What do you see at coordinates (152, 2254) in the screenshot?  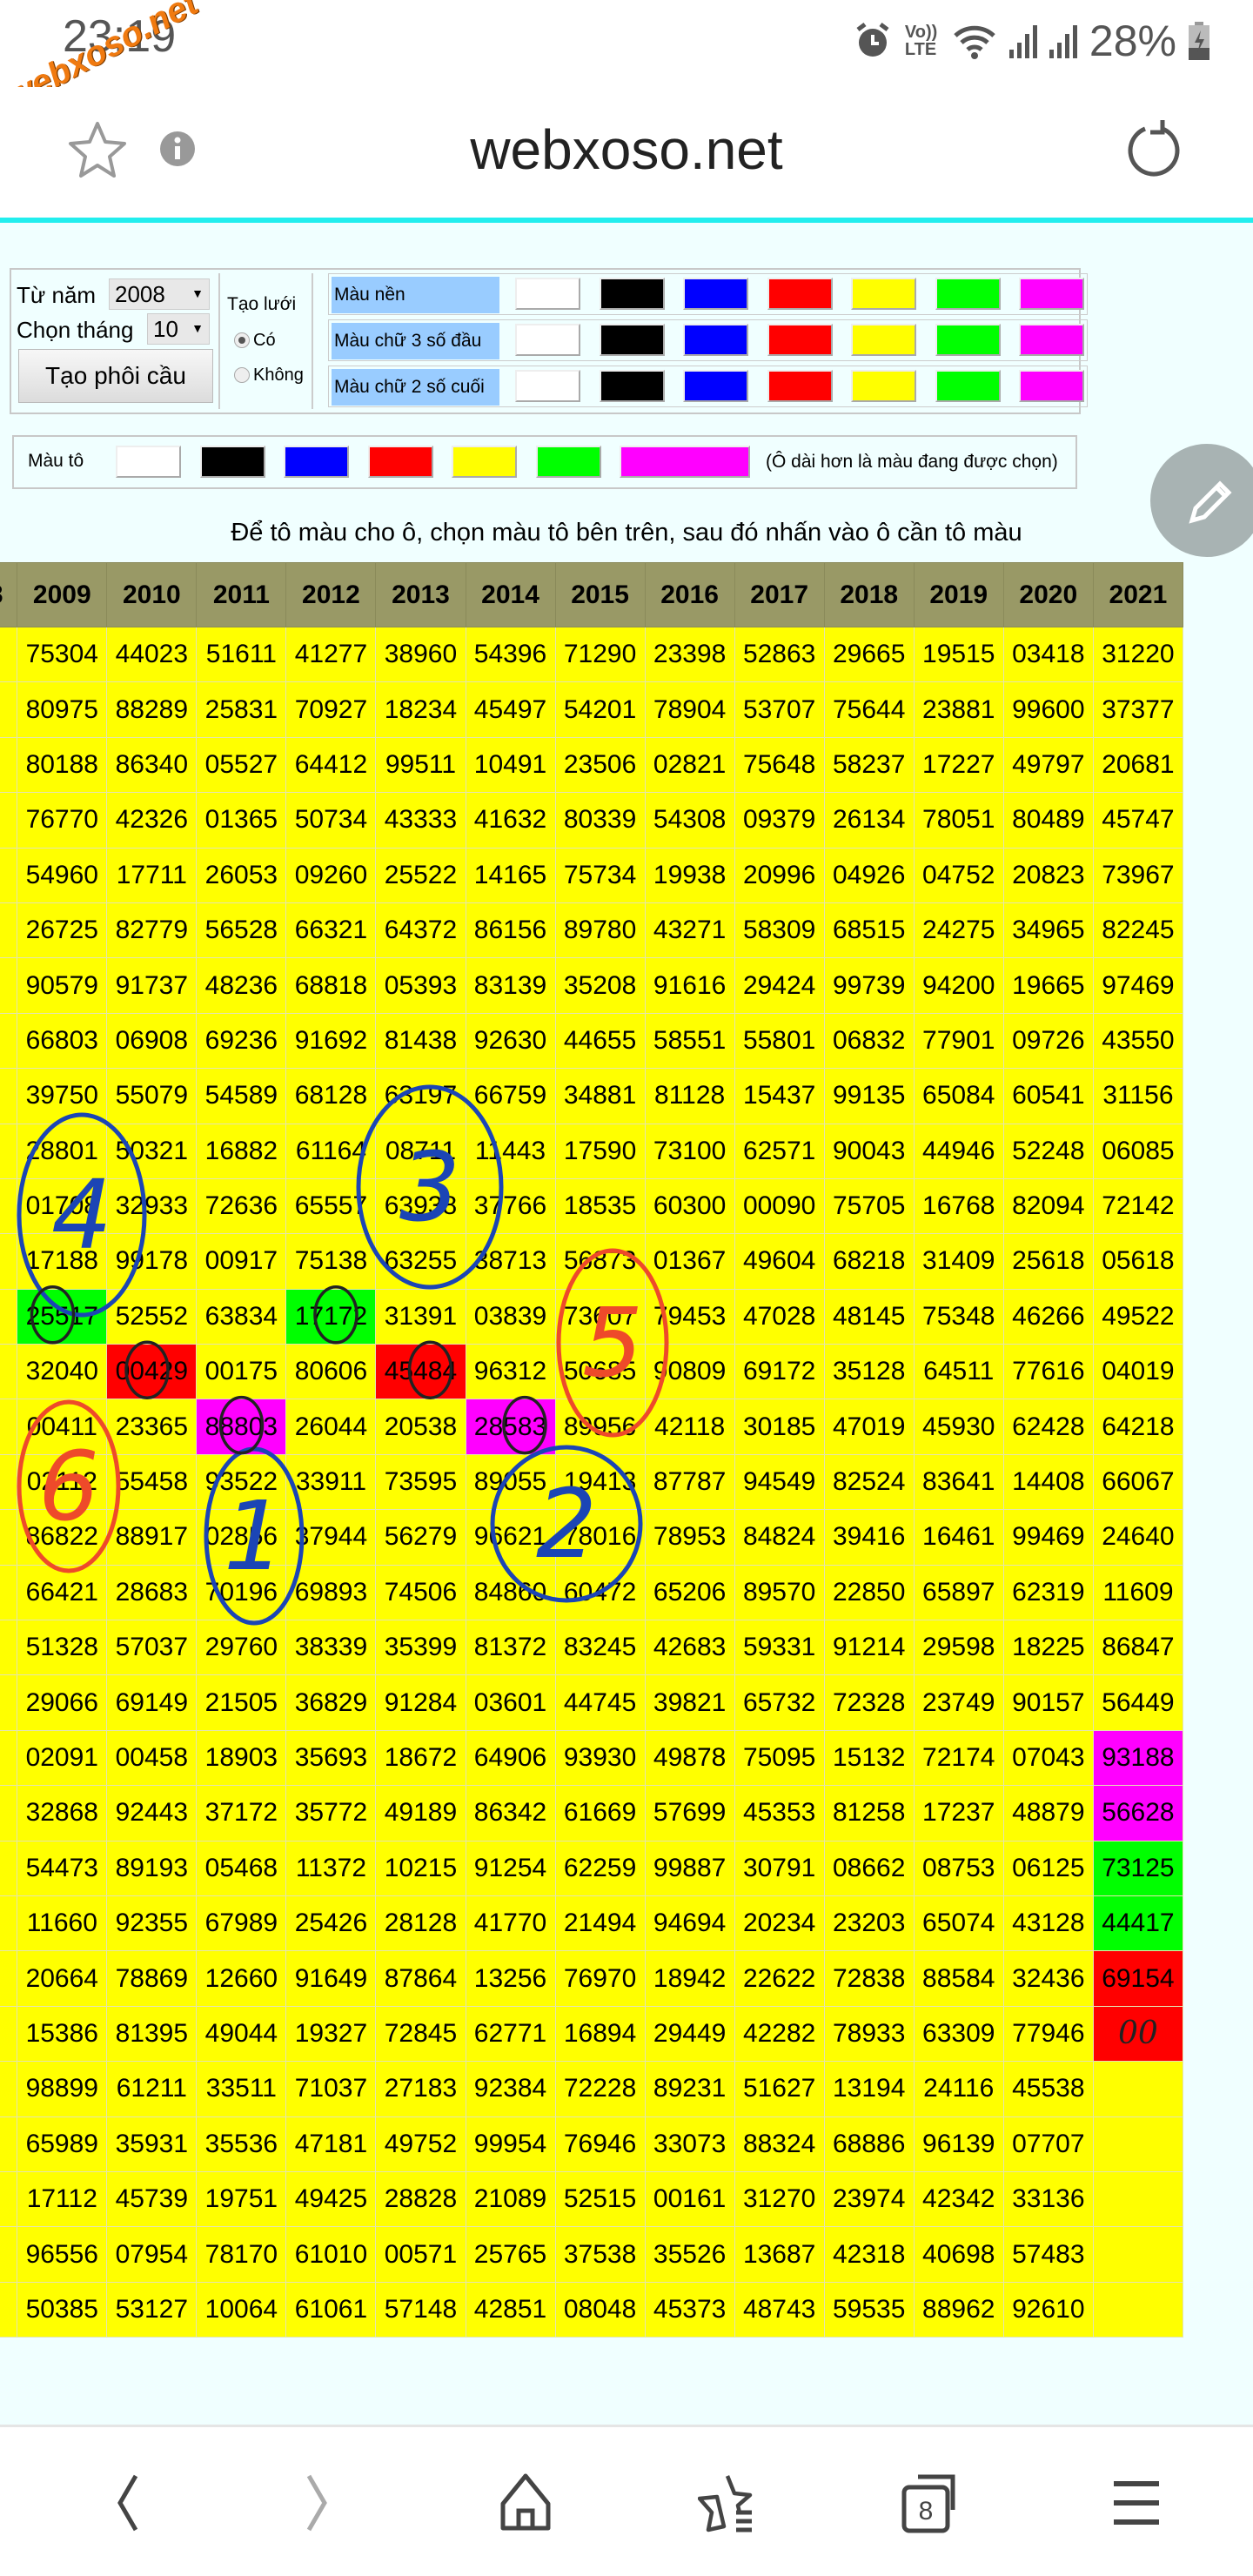 I see `result-cell: 07954` at bounding box center [152, 2254].